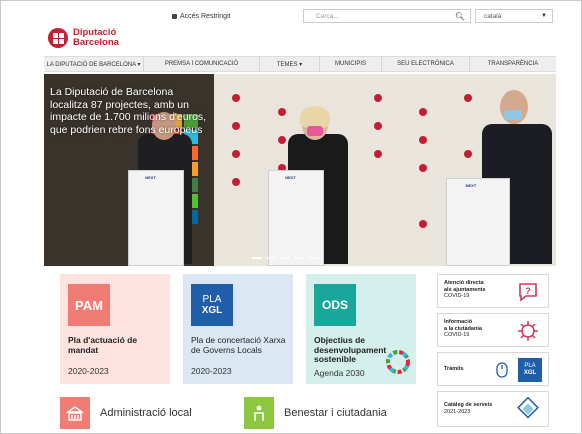  Describe the element at coordinates (115, 329) in the screenshot. I see `card-pam: PAM Pla d'actuació de mandat 2020-2023` at that location.